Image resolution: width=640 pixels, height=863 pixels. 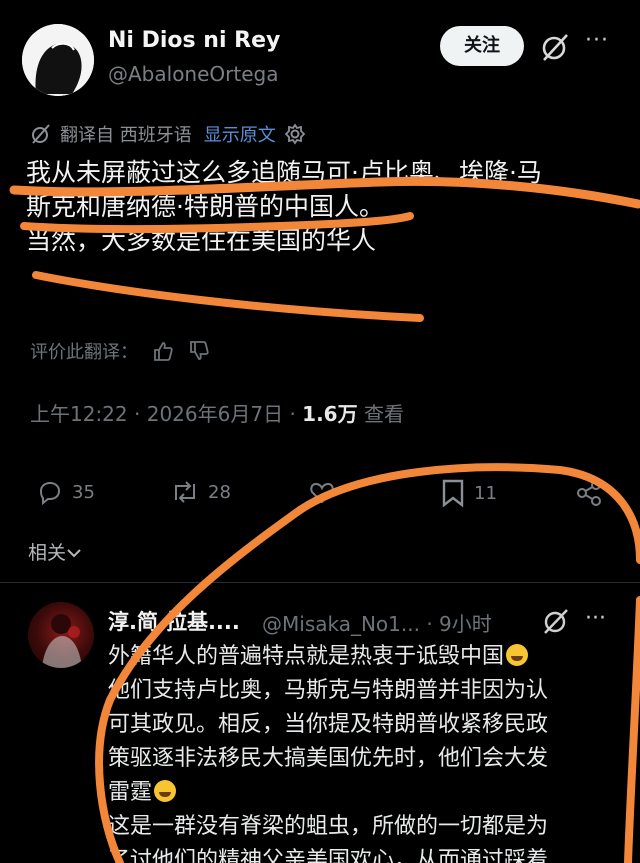 What do you see at coordinates (517, 655) in the screenshot?
I see `laughing-tears-emoji-icon` at bounding box center [517, 655].